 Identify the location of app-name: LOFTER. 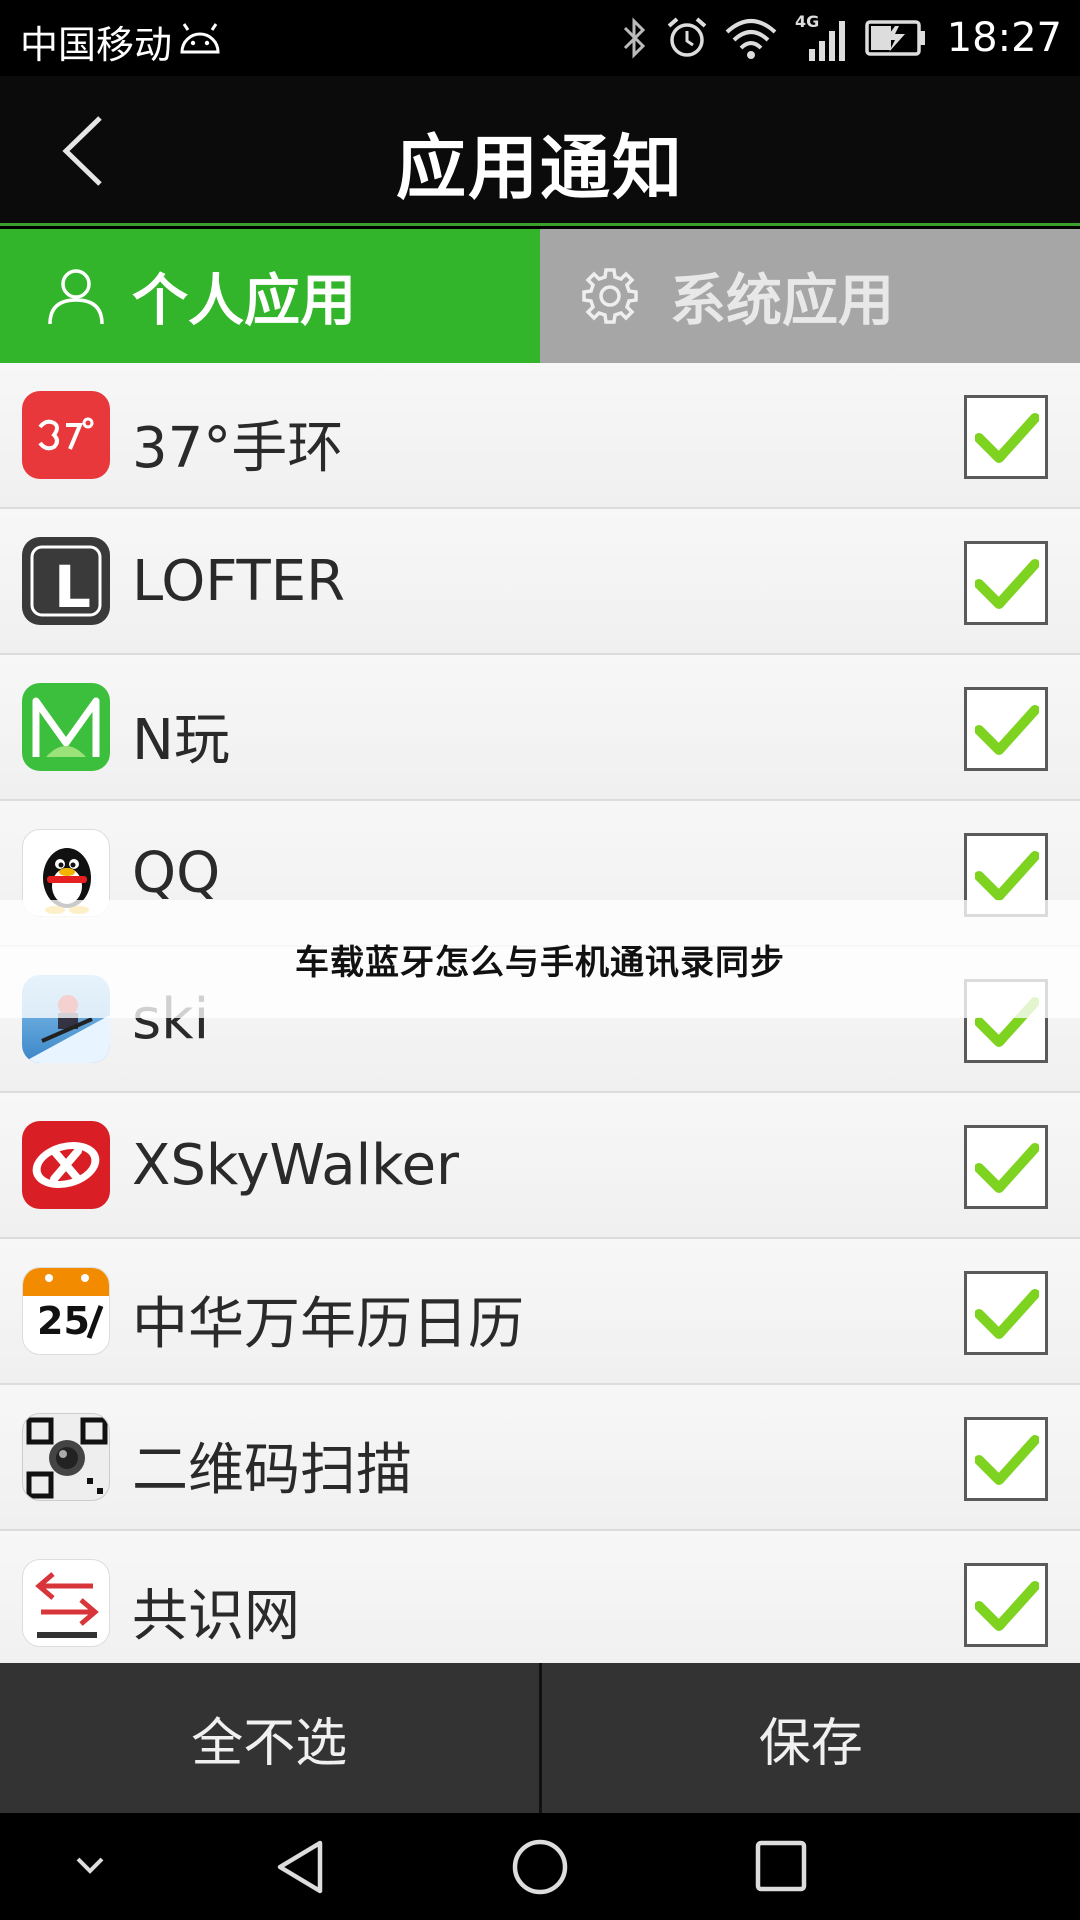
(239, 581).